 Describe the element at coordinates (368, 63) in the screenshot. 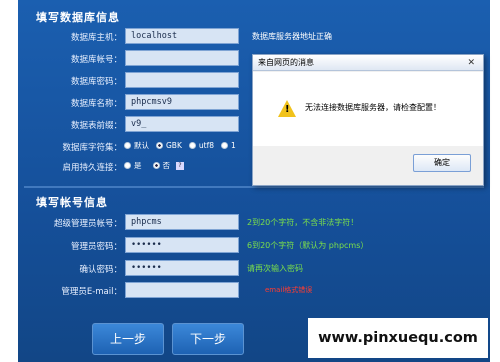

I see `dialog-title: 来自网页的消息` at that location.